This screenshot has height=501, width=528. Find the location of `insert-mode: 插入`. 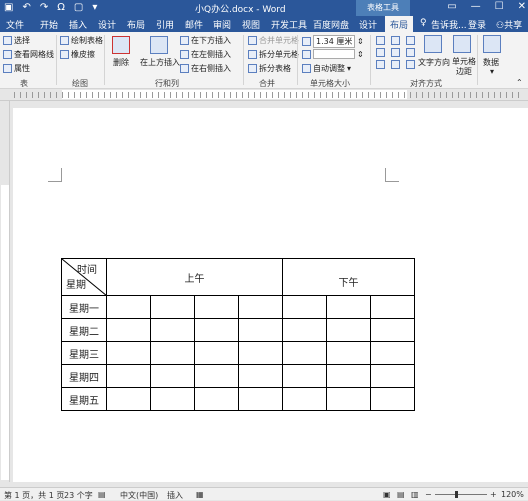

insert-mode: 插入 is located at coordinates (175, 495).